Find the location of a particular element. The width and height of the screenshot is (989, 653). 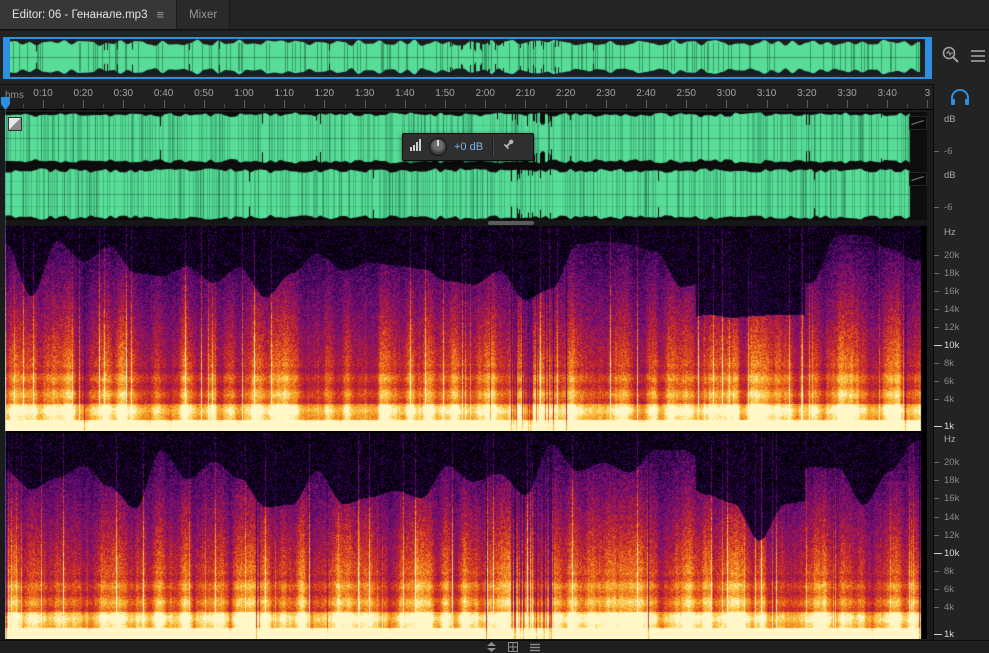

playhead-line is located at coordinates (5, 374).